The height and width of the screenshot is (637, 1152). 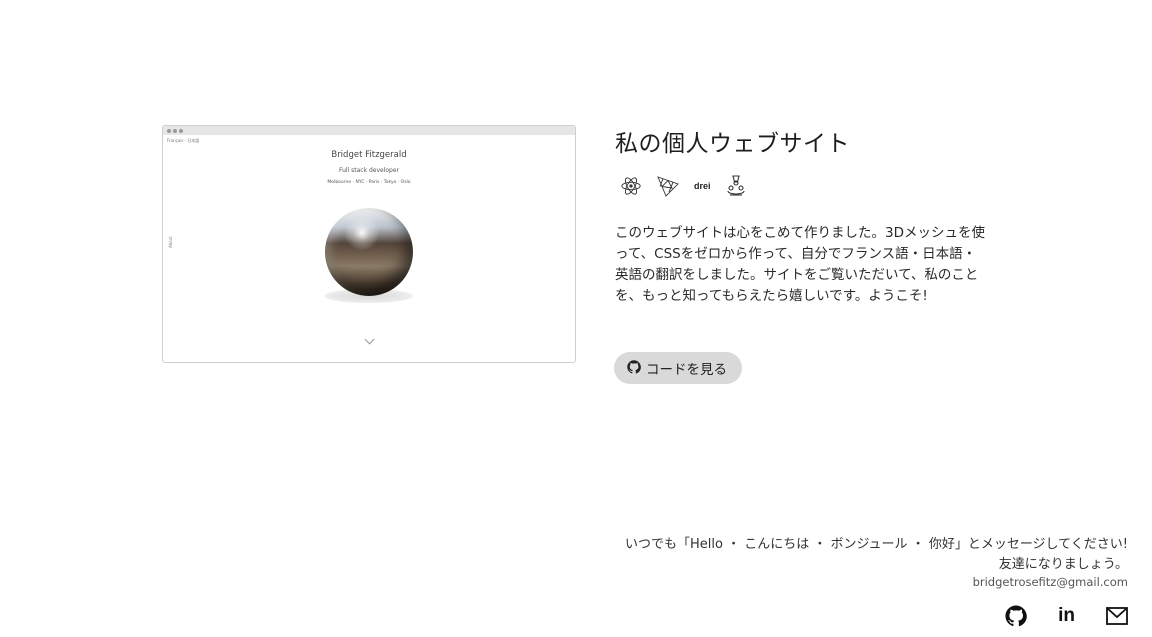 I want to click on preview-role: Full stack developer, so click(x=369, y=170).